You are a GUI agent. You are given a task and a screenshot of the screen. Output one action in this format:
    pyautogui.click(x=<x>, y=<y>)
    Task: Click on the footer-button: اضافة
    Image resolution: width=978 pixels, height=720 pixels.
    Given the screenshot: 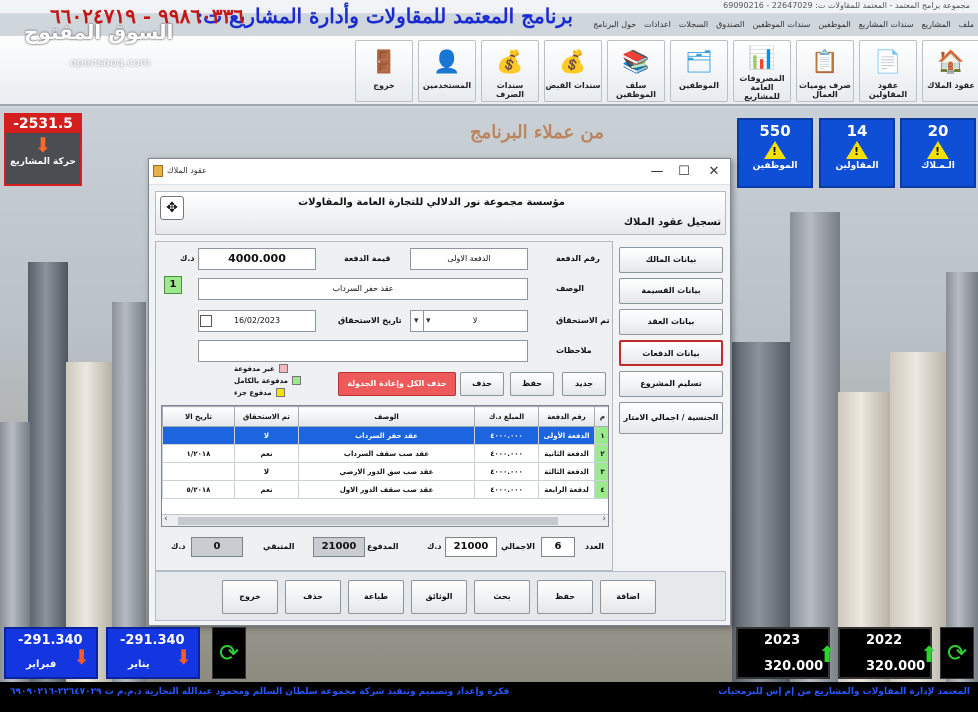 What is the action you would take?
    pyautogui.click(x=628, y=597)
    